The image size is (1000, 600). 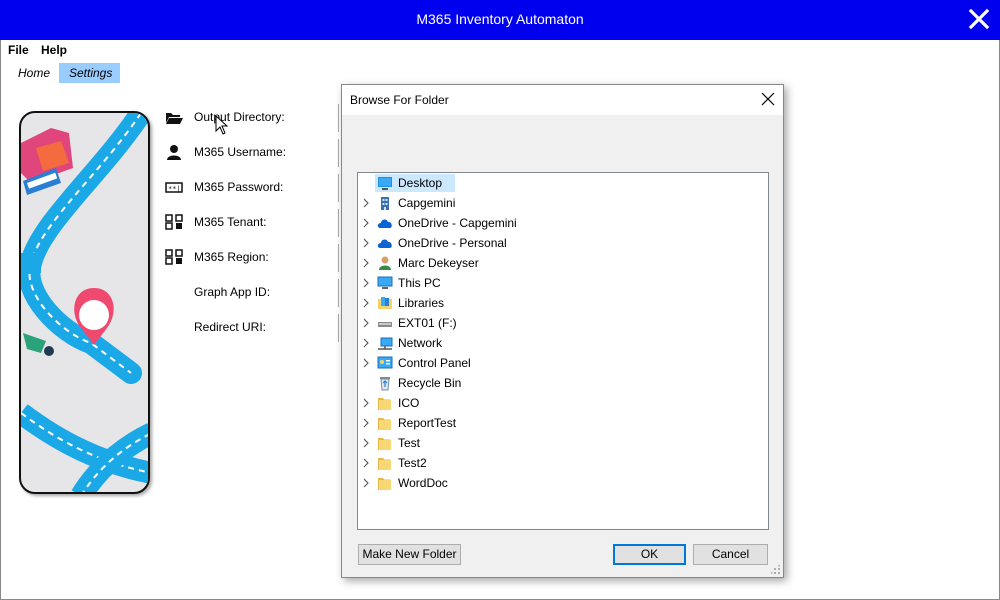 I want to click on tree-item: ICO, so click(x=563, y=403).